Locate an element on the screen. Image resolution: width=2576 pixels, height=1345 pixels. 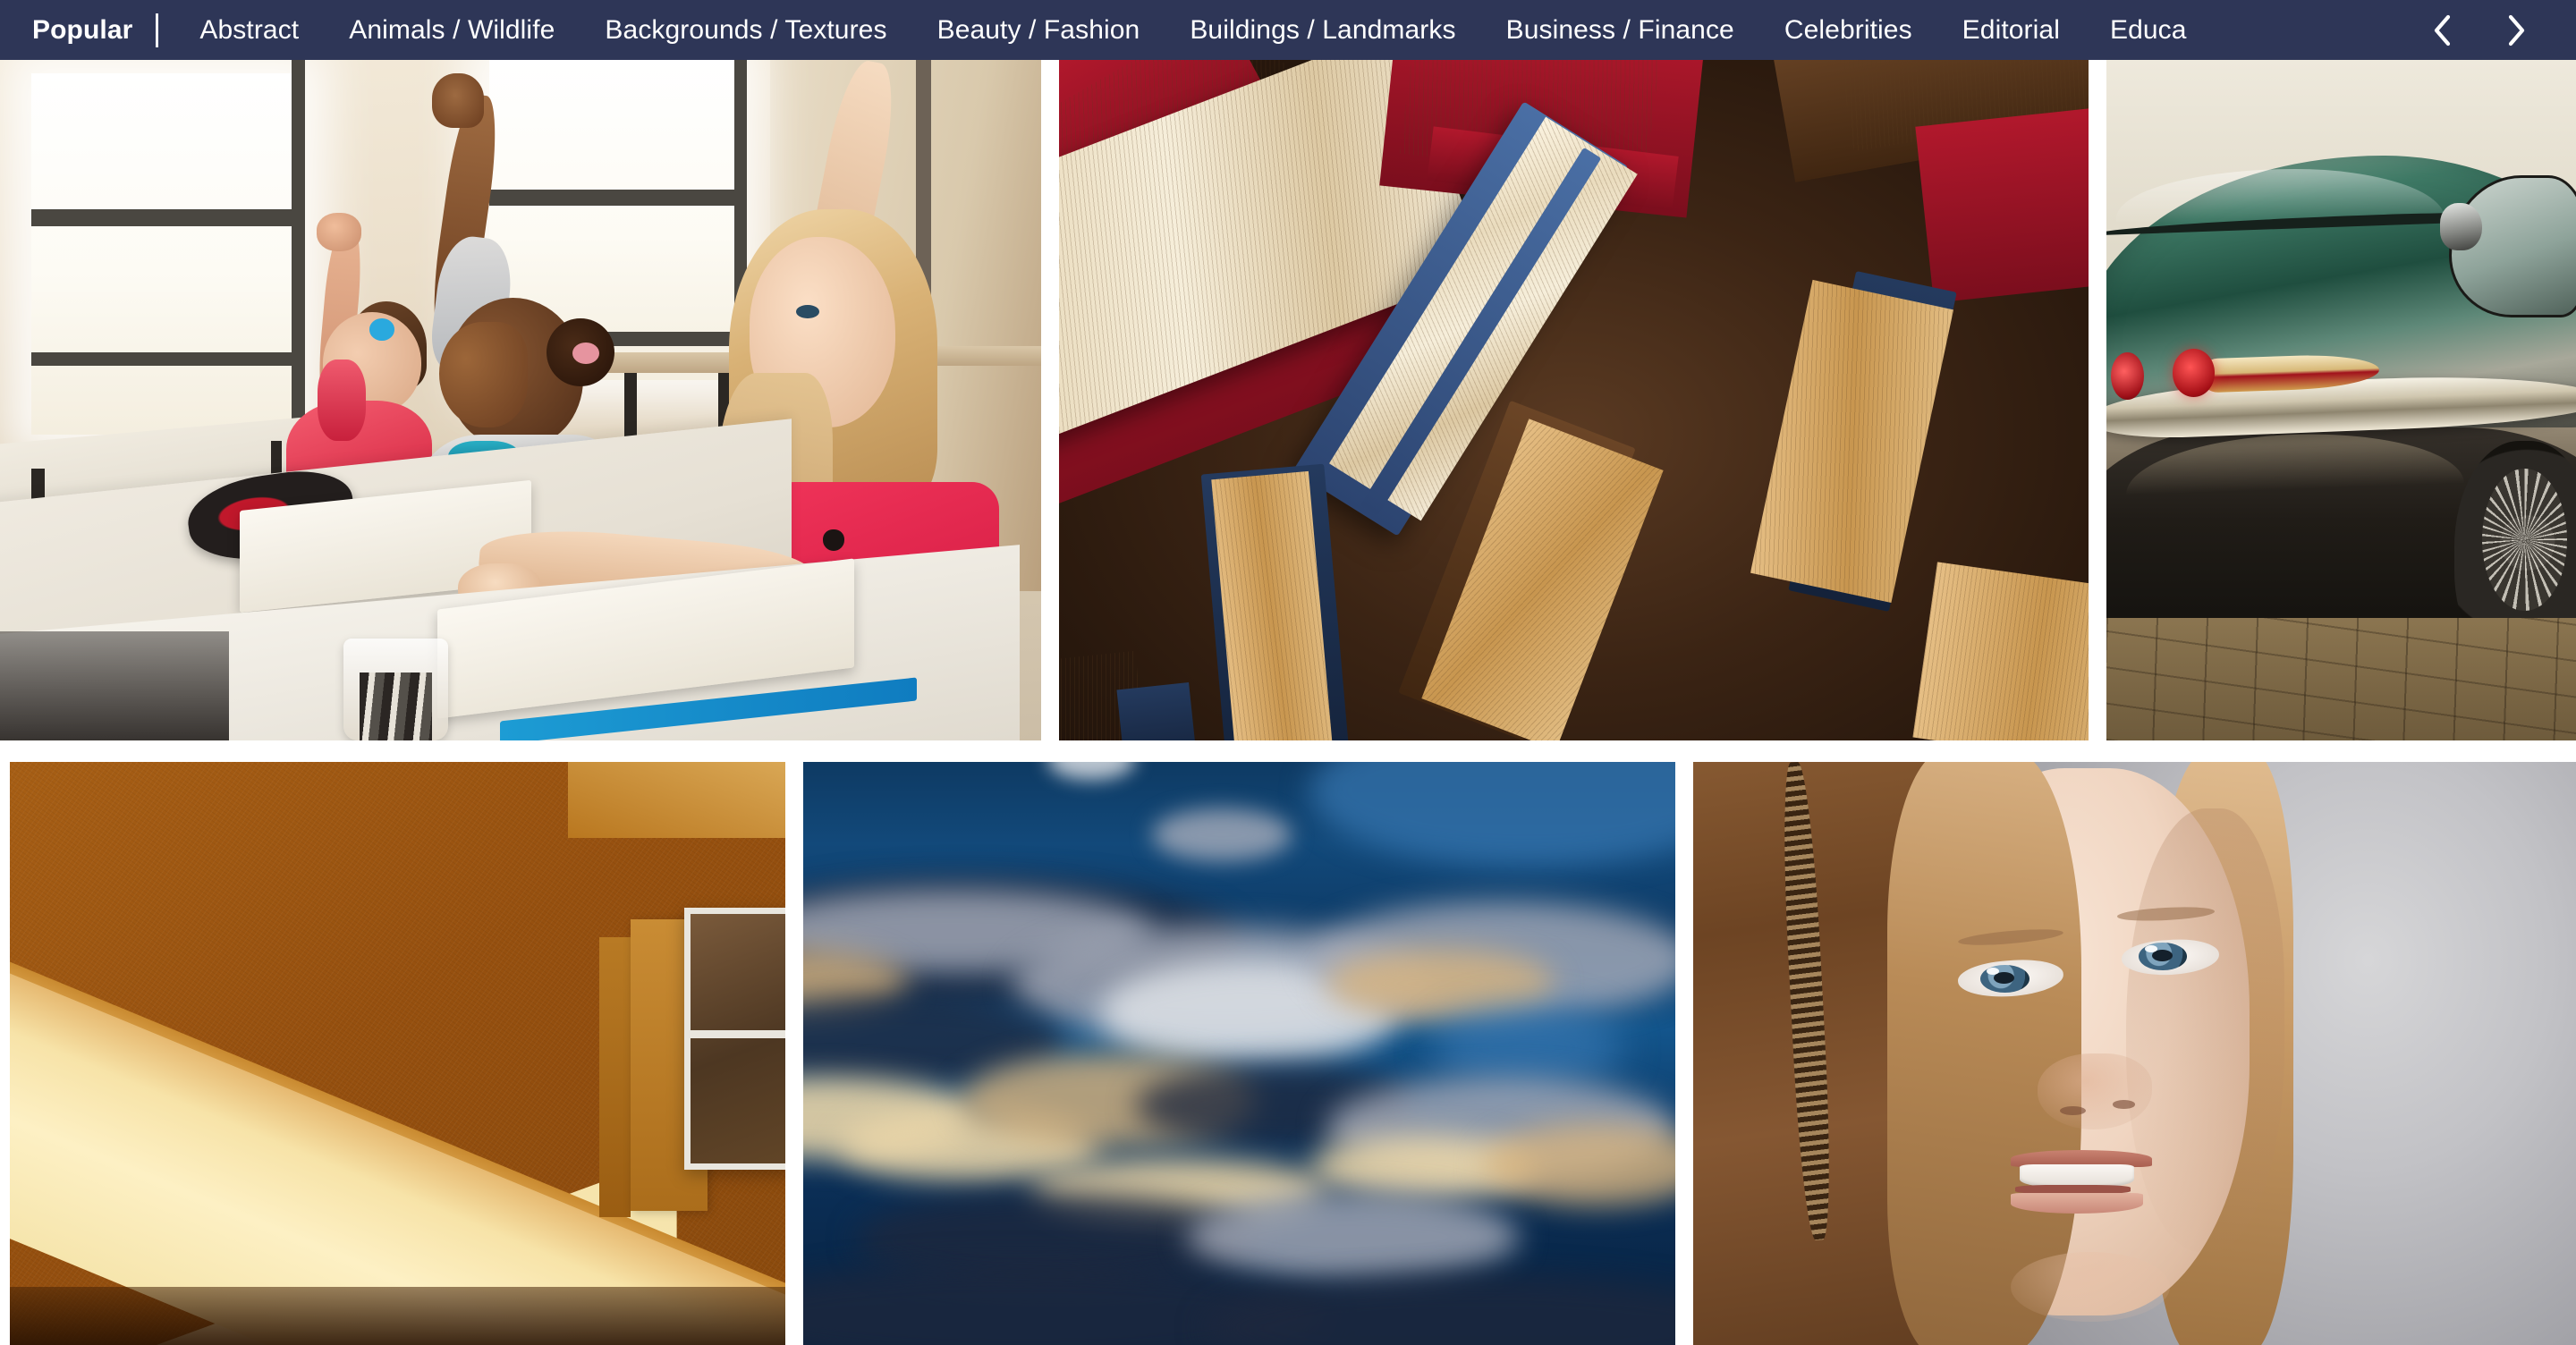
nav-item-celebrities: Celebrities is located at coordinates (1848, 30).